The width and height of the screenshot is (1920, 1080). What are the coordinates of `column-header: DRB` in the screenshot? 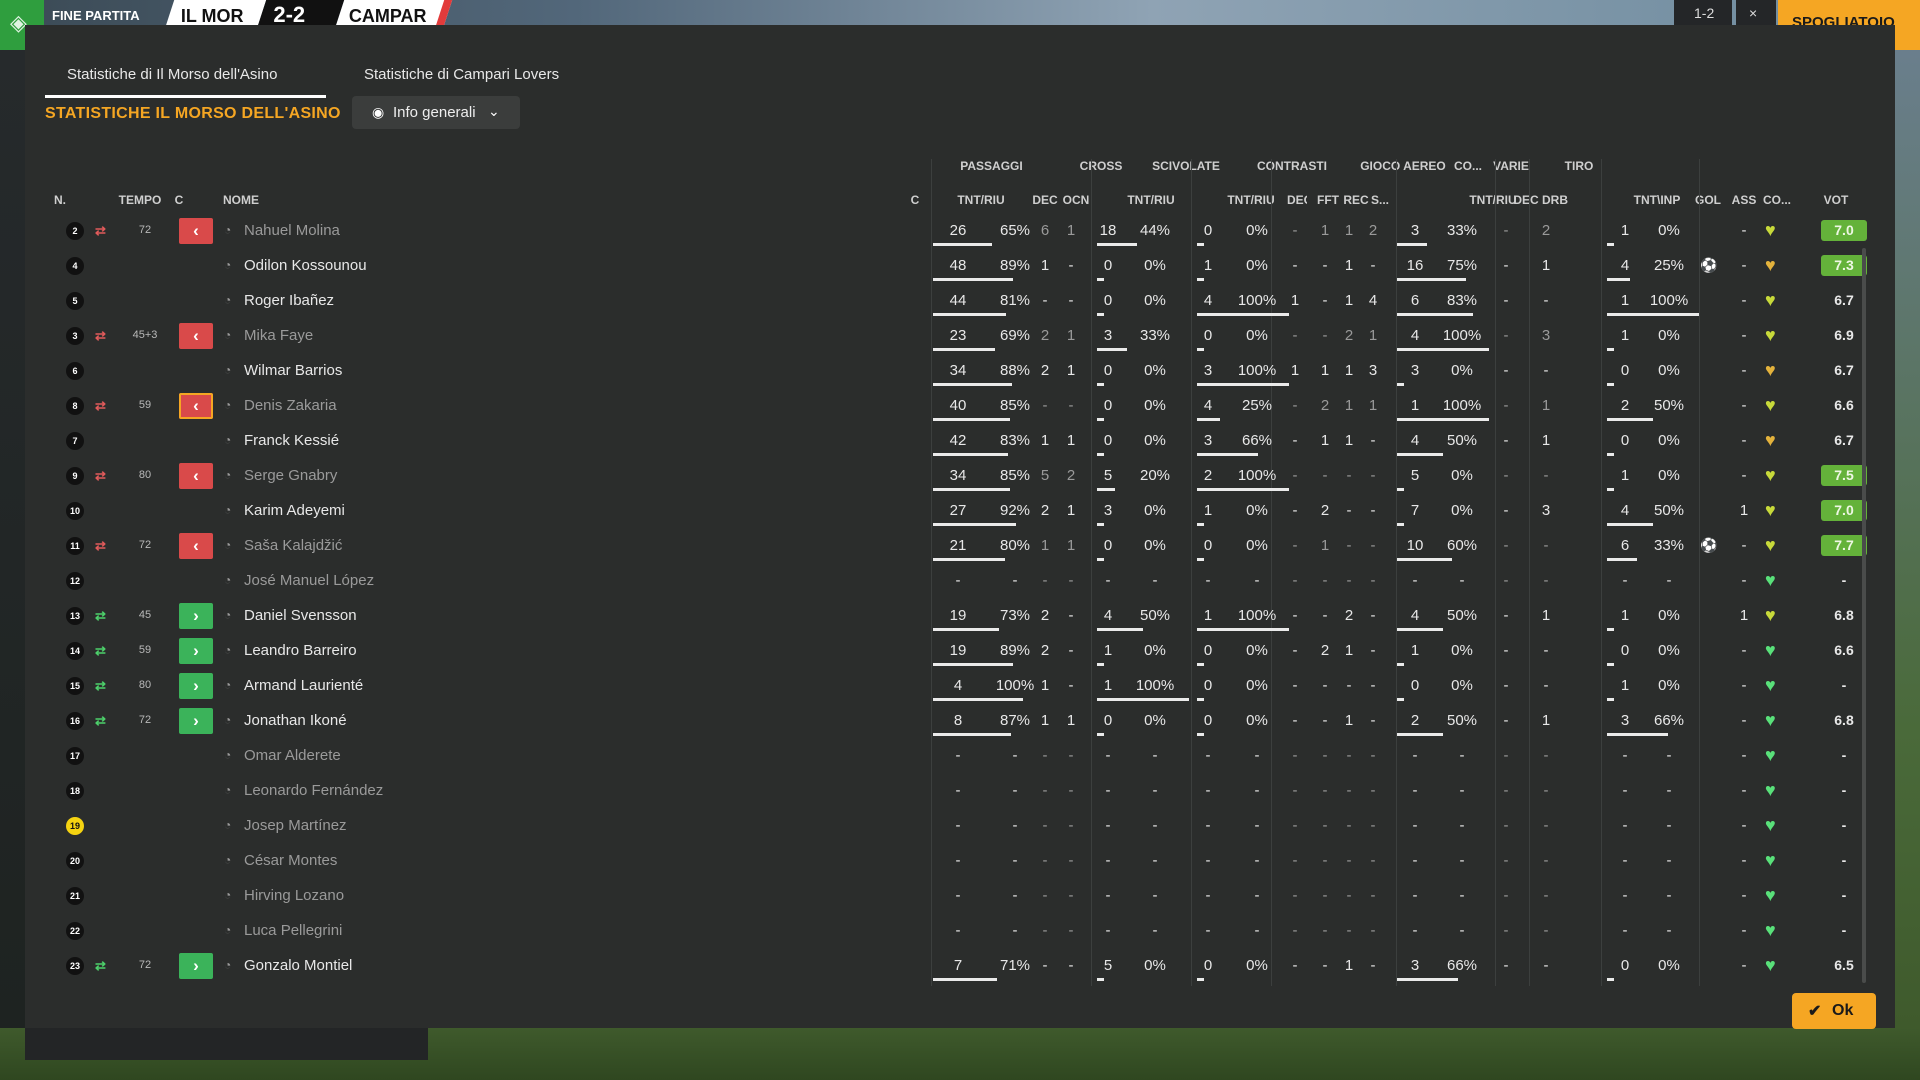 It's located at (1555, 200).